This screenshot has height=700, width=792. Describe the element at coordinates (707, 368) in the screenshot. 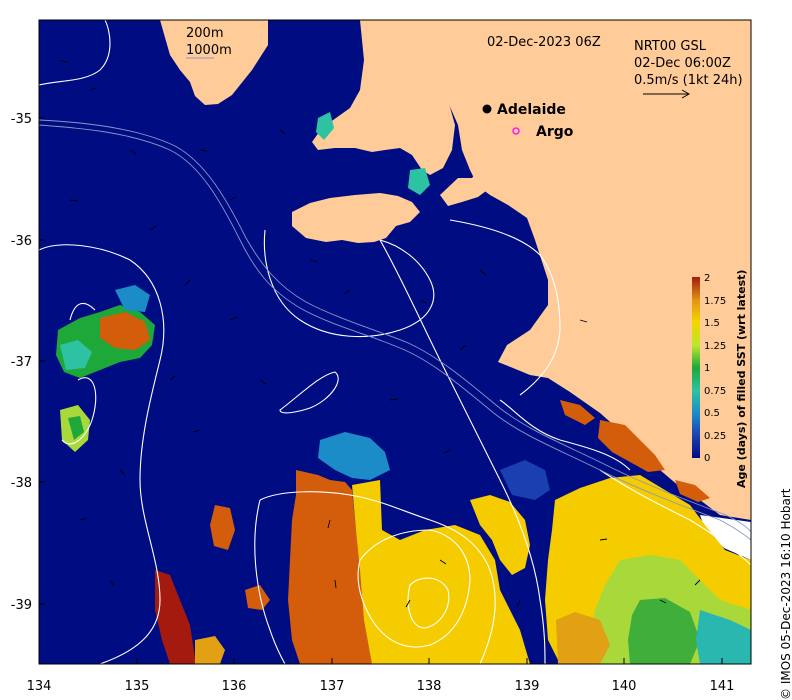

I see `colorbar-tick: 1` at that location.